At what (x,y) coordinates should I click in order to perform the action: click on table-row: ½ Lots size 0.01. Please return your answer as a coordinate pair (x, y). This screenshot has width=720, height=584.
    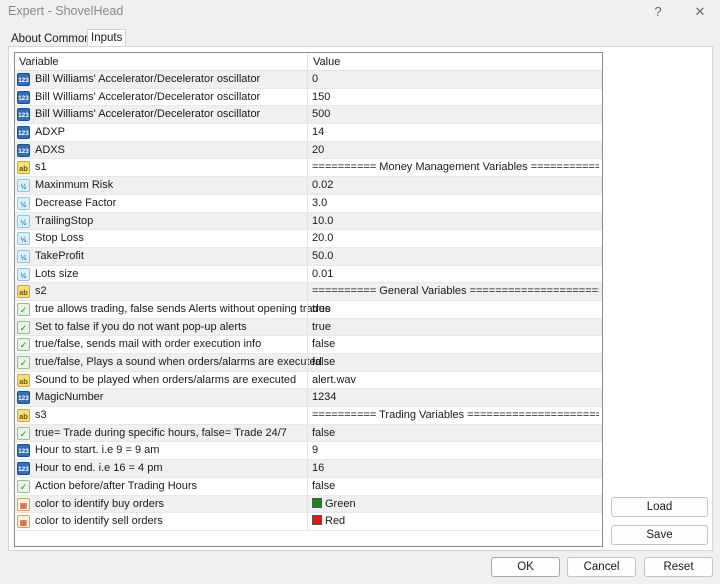
    Looking at the image, I should click on (308, 274).